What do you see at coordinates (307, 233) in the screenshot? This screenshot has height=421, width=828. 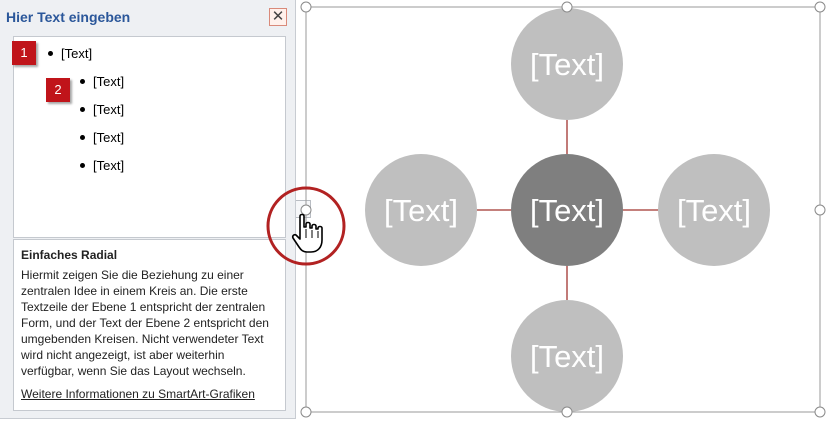 I see `hand-cursor-icon` at bounding box center [307, 233].